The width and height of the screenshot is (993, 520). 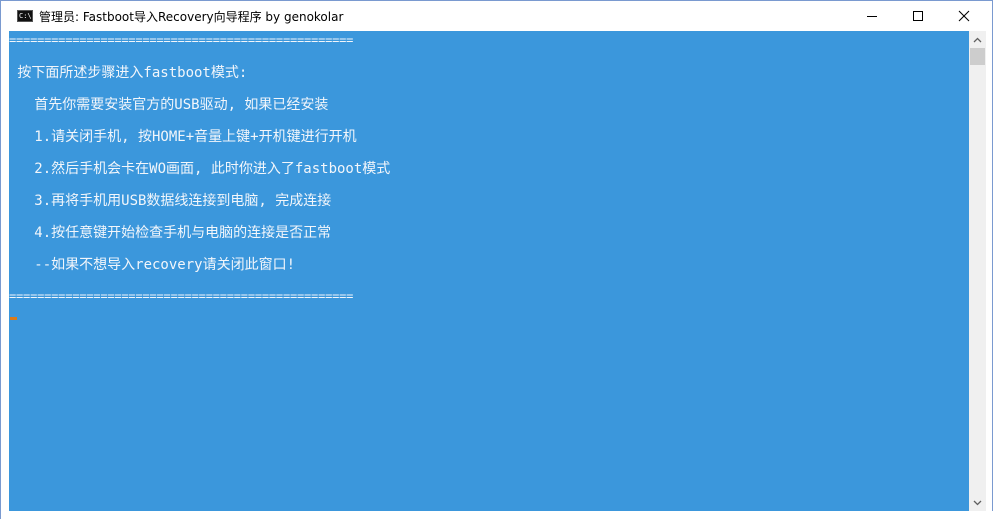 I want to click on minimize-button, so click(x=872, y=16).